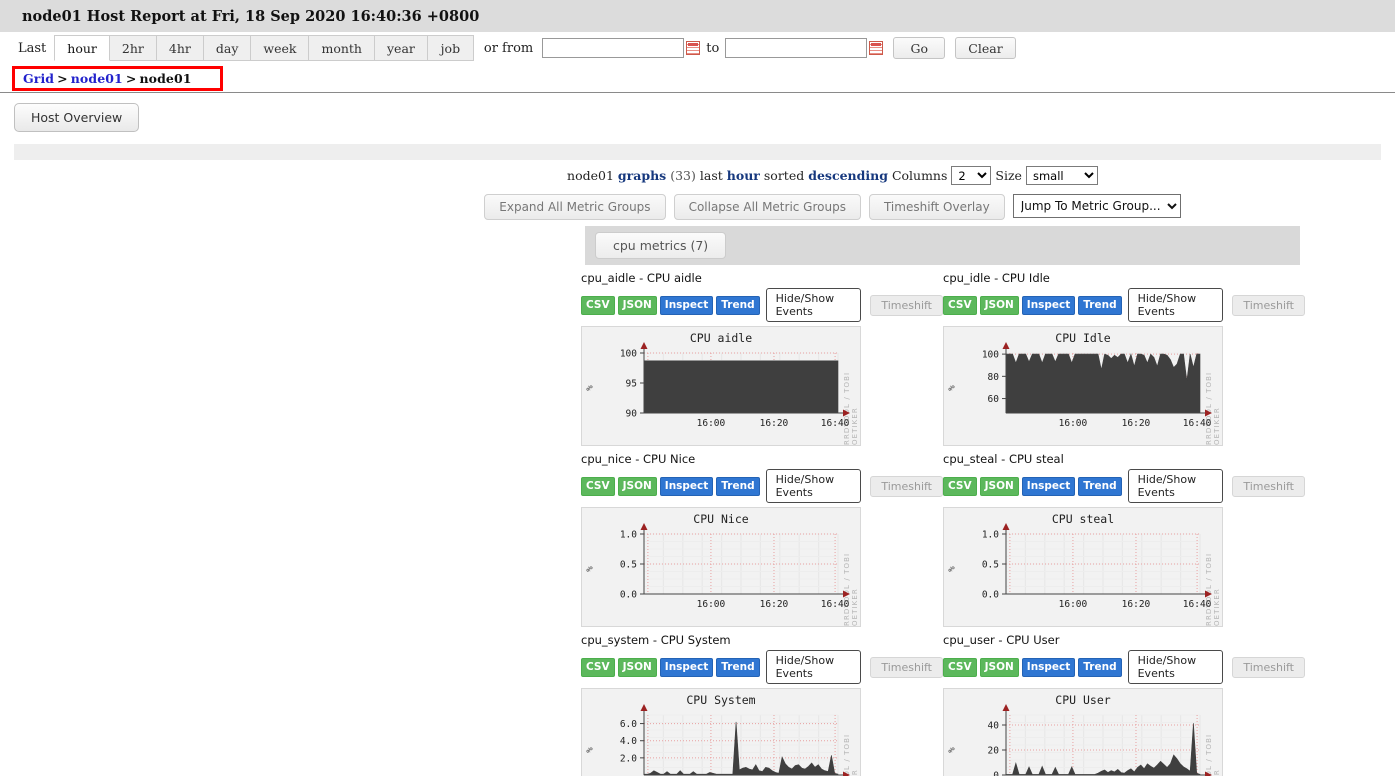 This screenshot has height=776, width=1395. What do you see at coordinates (1003, 459) in the screenshot?
I see `metric-caption-cpu_steal: cpu_steal - CPU steal` at bounding box center [1003, 459].